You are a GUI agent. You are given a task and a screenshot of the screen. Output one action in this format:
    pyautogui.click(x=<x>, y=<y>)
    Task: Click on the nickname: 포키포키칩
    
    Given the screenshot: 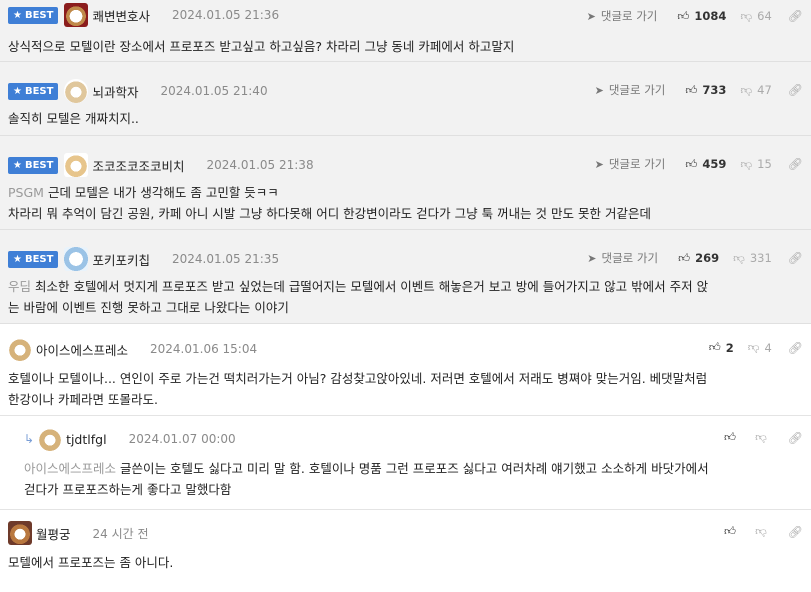 What is the action you would take?
    pyautogui.click(x=121, y=259)
    